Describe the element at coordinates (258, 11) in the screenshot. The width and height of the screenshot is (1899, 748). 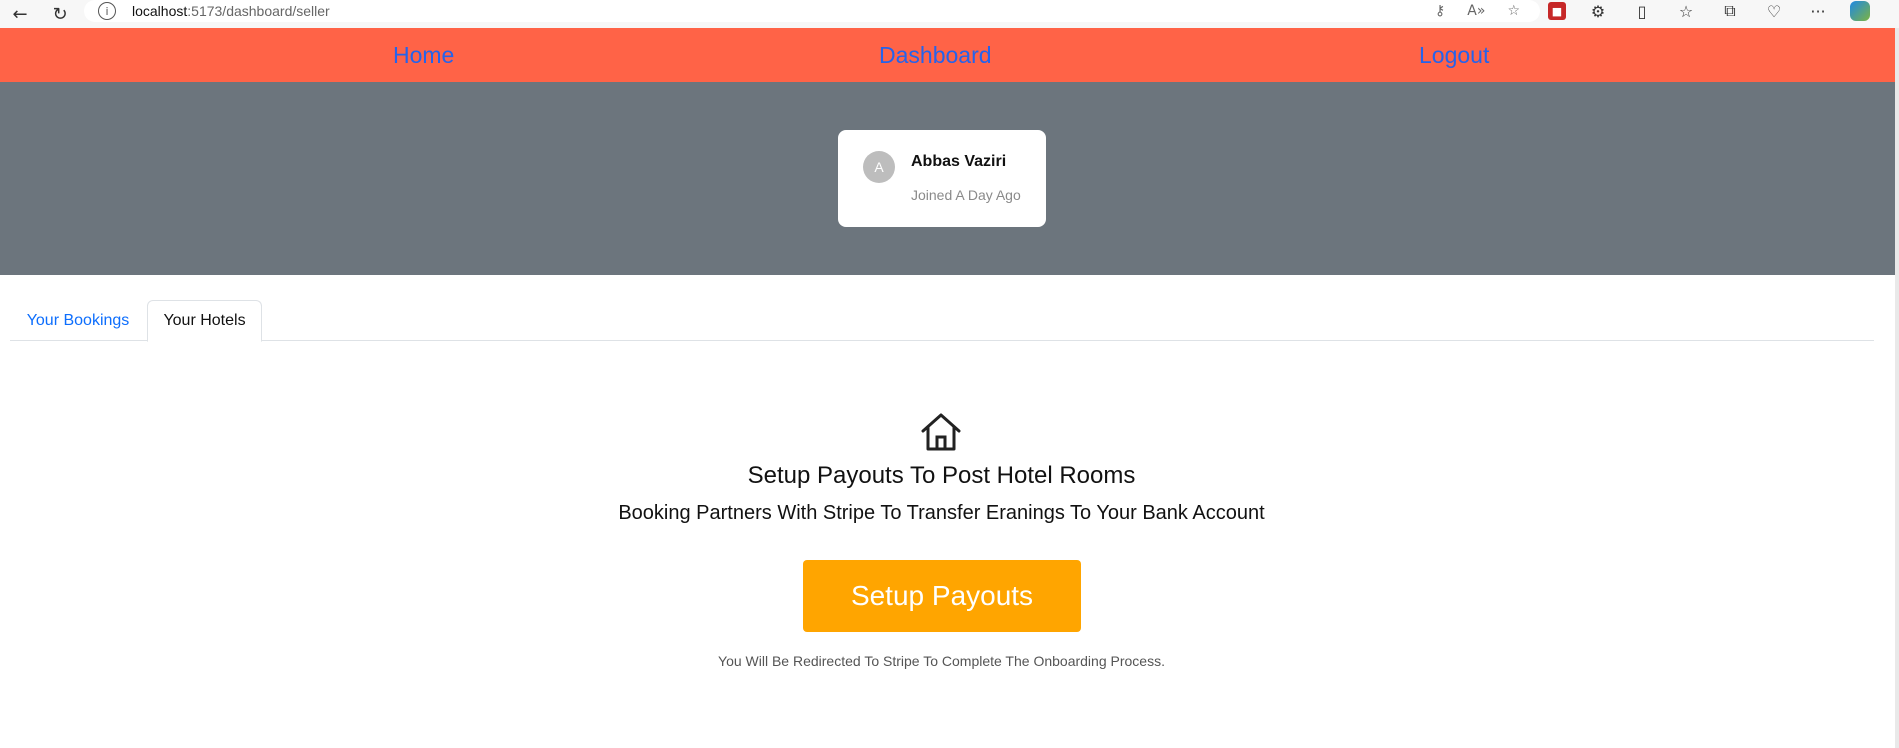
I see `url-path: :5173/dashboard/seller` at that location.